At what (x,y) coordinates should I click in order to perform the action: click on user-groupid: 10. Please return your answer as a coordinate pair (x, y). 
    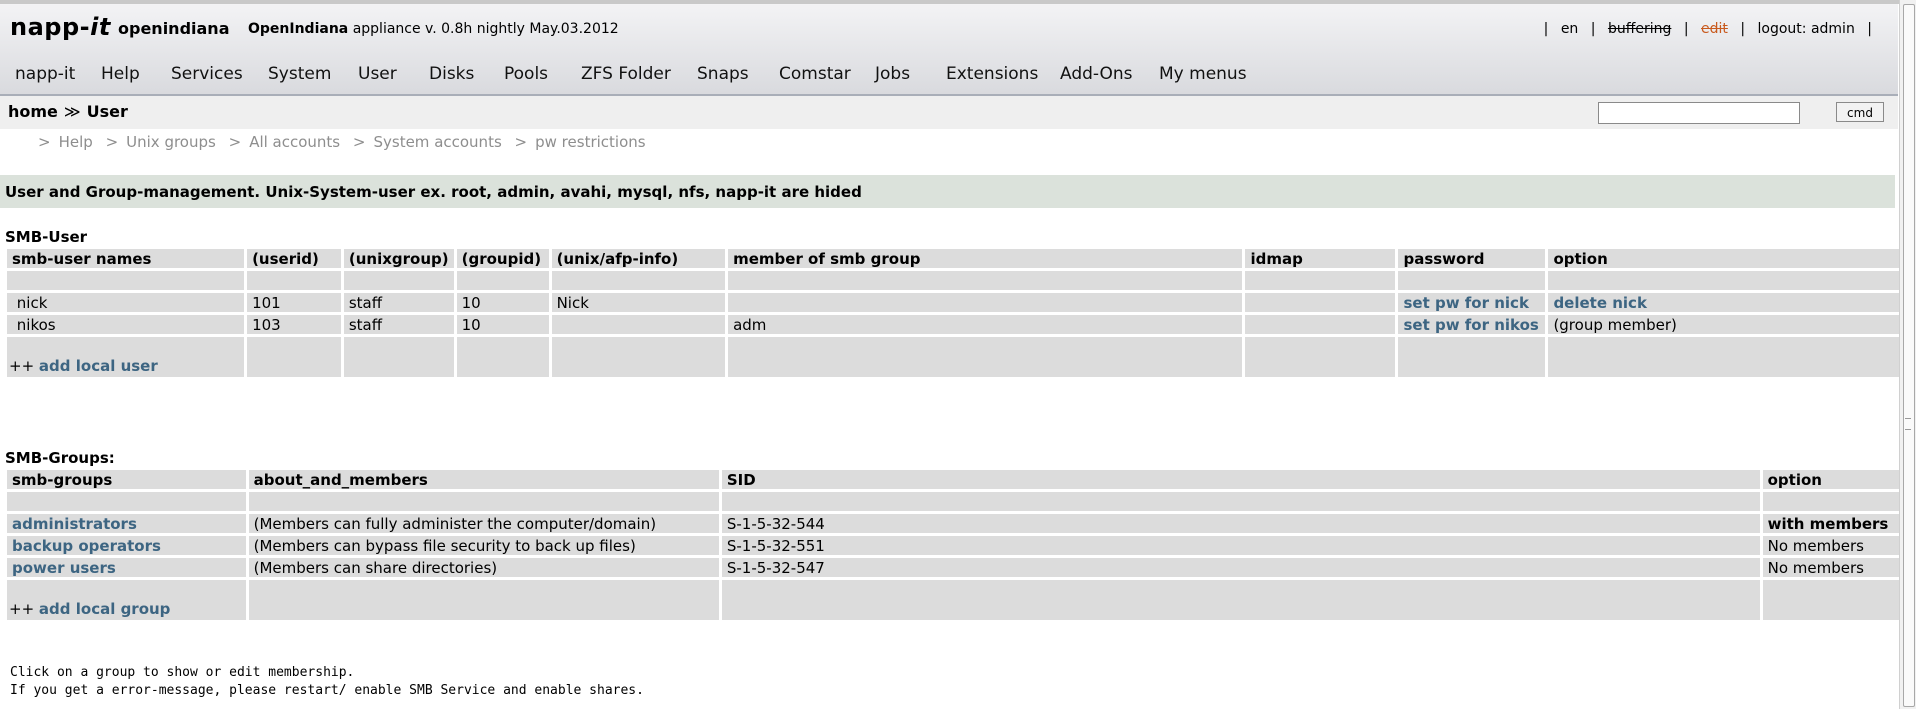
    Looking at the image, I should click on (502, 302).